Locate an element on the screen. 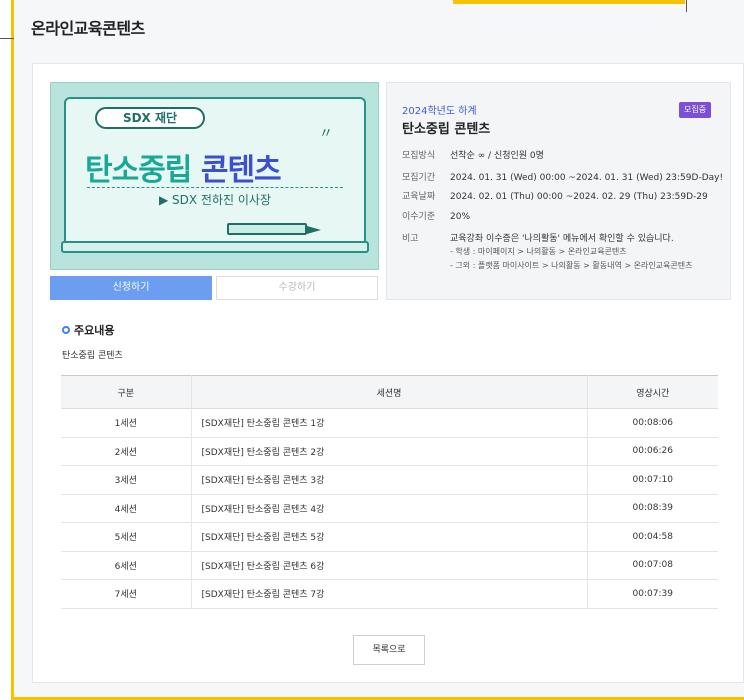 The width and height of the screenshot is (744, 700). thumbnail-title-part1: 탄소중립 is located at coordinates (138, 170).